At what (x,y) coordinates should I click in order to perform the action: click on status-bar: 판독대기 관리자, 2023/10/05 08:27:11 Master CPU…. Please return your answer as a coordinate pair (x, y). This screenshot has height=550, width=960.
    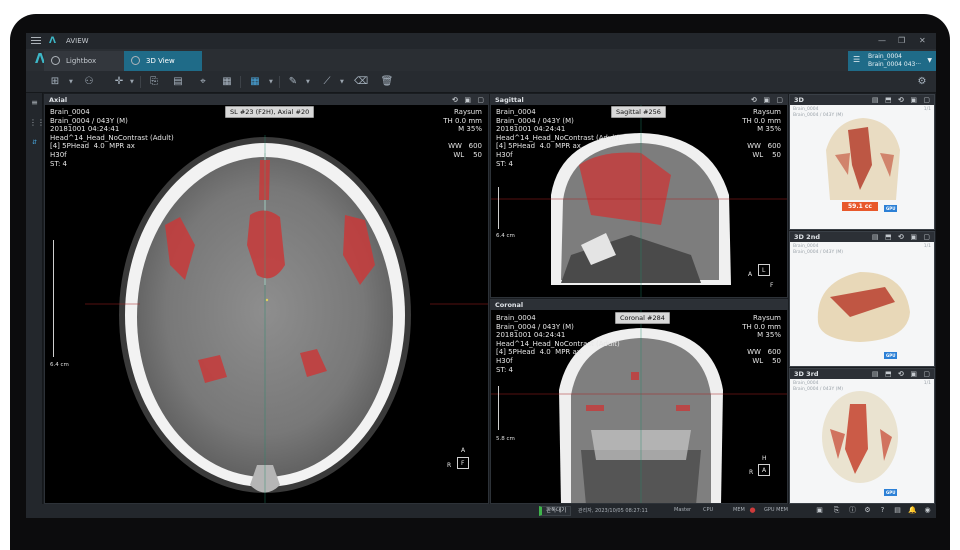
    Looking at the image, I should click on (481, 511).